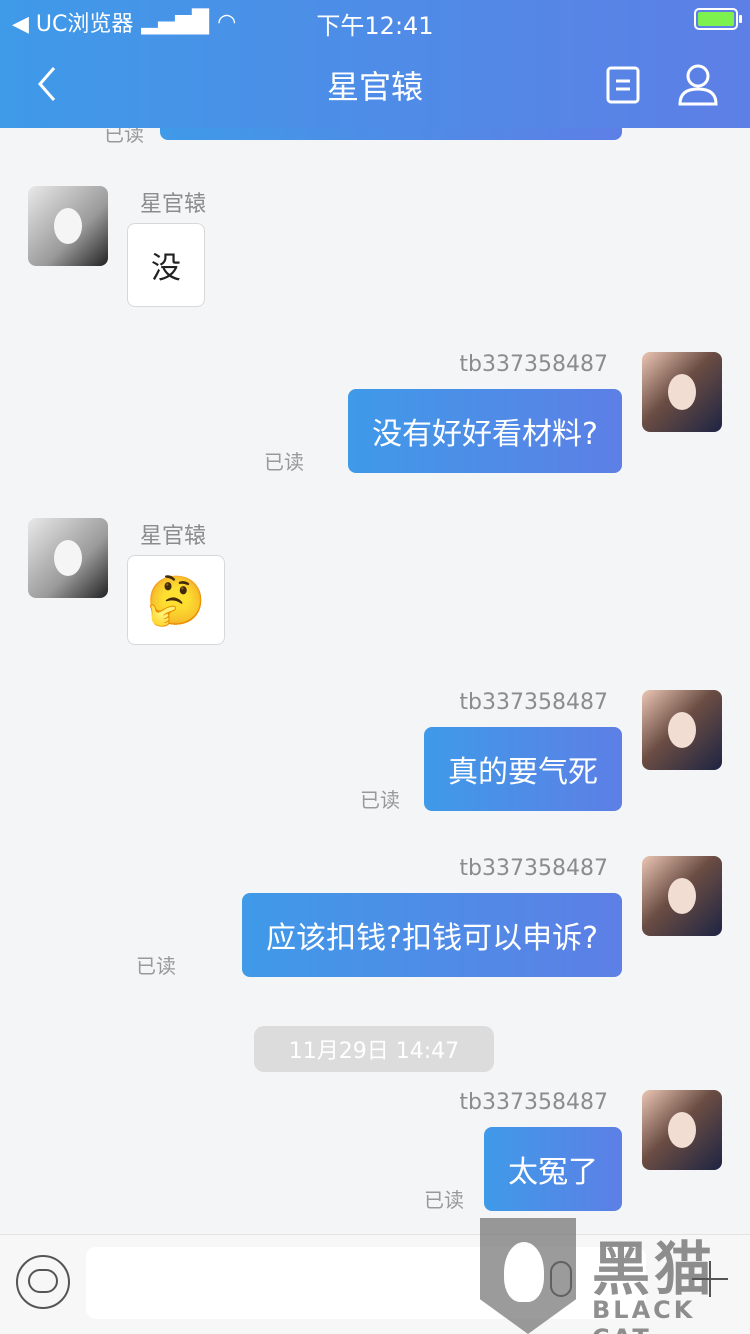  I want to click on message-bubble-outgoing: 没有好好看材料?, so click(485, 431).